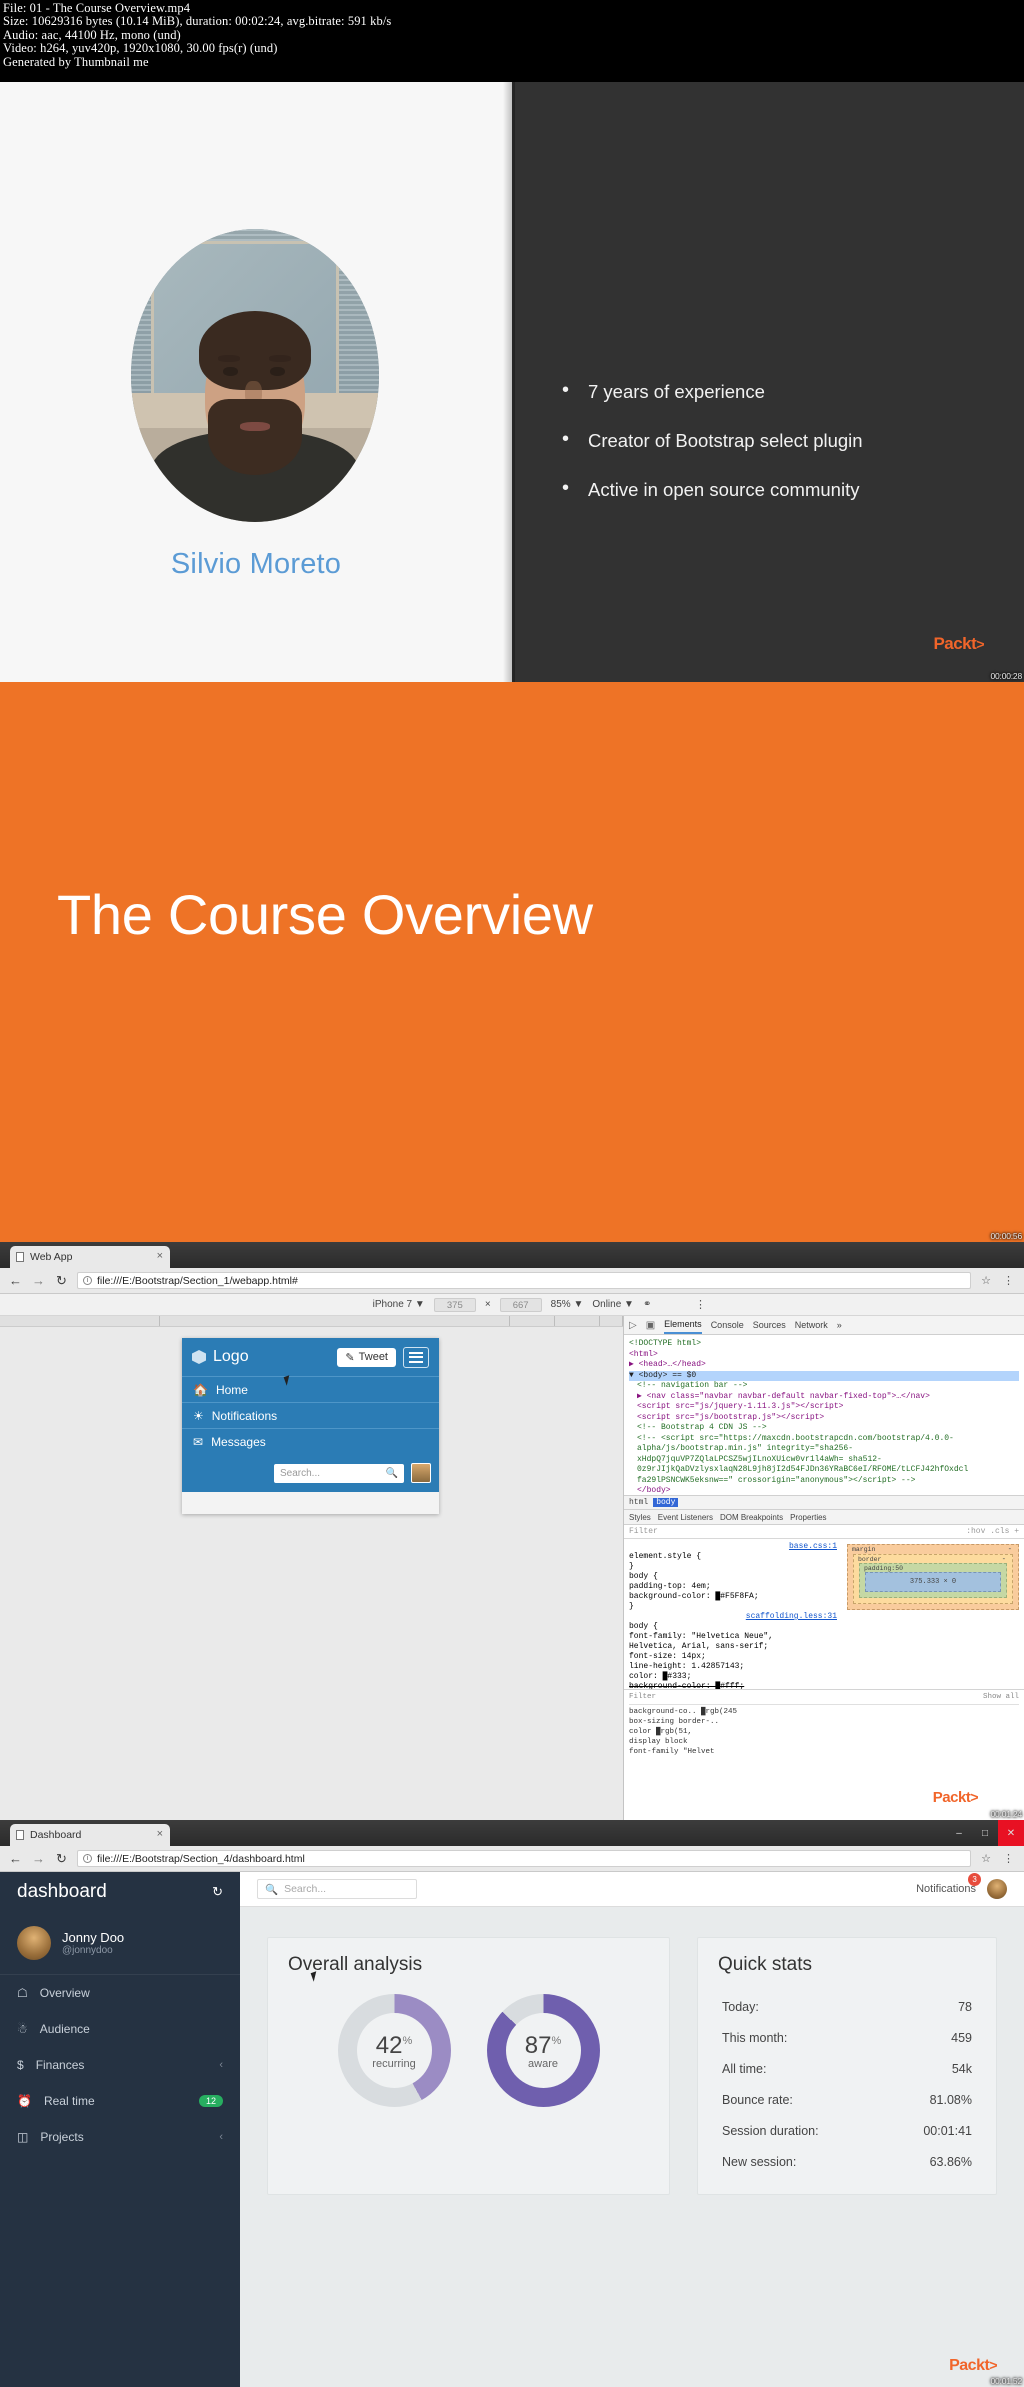  I want to click on styles-filter-toggles: :hov .cls +, so click(992, 1531).